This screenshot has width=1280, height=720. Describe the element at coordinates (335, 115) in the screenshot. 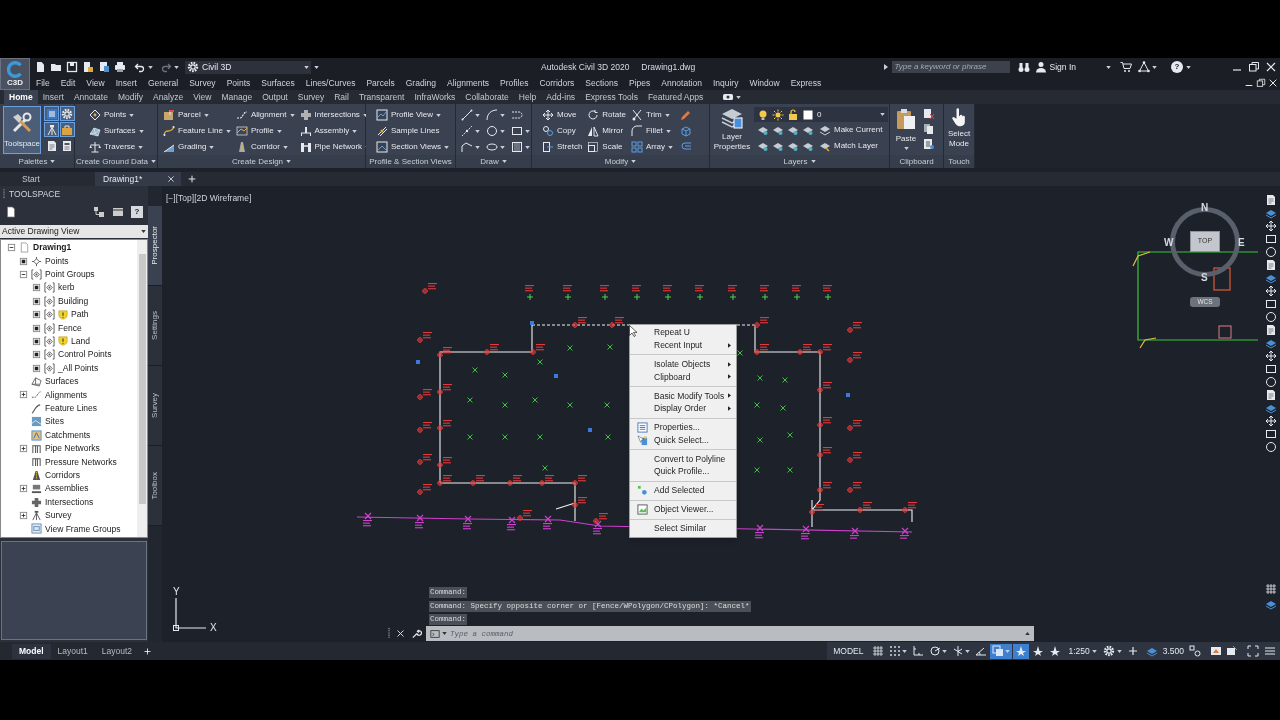

I see `ribbon-button: Intersections` at that location.